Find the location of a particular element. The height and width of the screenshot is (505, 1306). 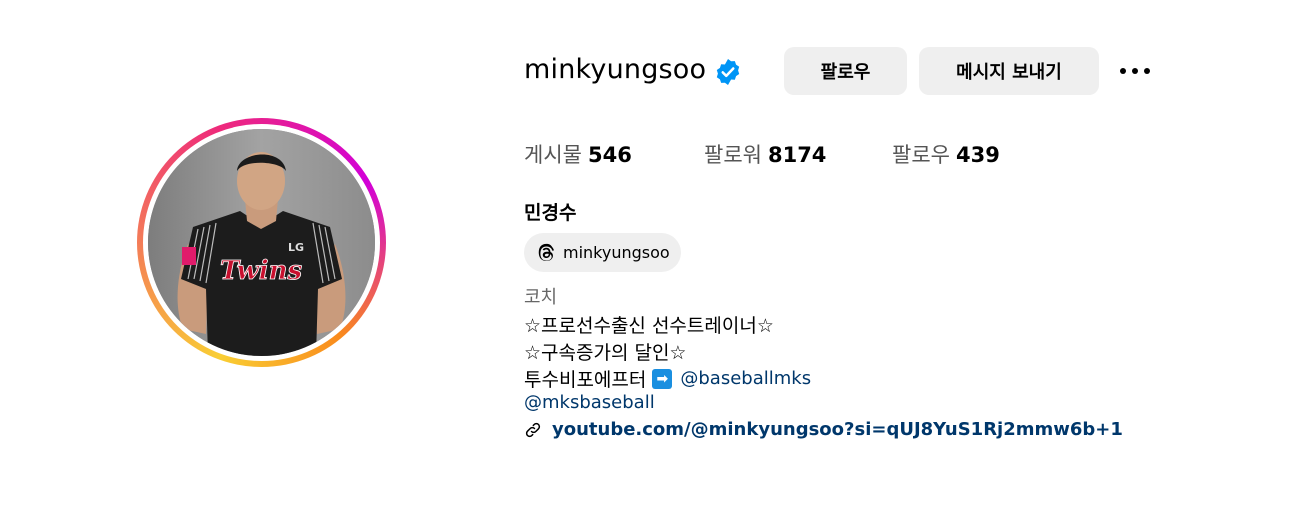

story-ring: Twins LG is located at coordinates (261, 242).